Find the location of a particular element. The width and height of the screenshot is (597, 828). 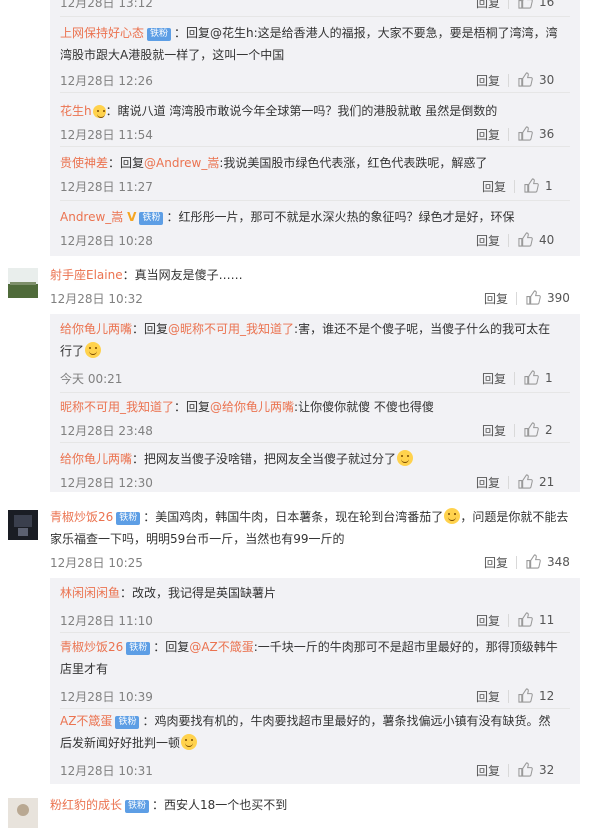

user-link: 射手座Elaine is located at coordinates (86, 275).